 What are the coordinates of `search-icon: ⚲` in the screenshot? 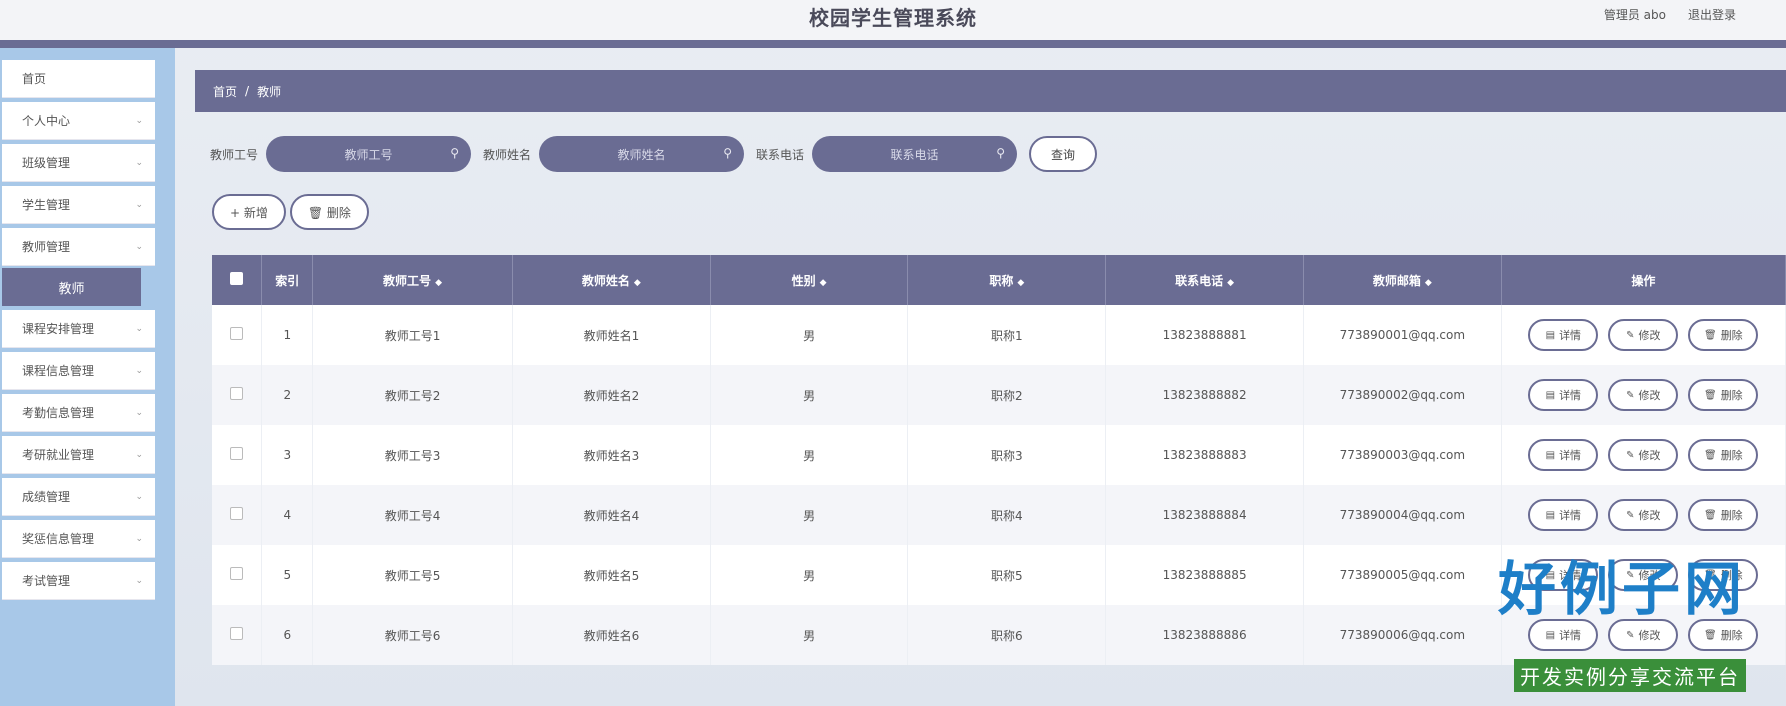 It's located at (728, 153).